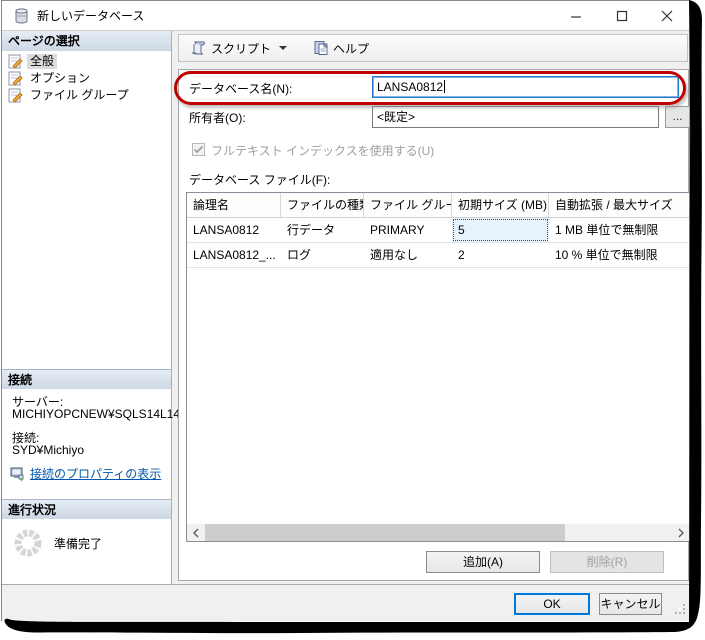  I want to click on scroll-left-icon, so click(195, 532).